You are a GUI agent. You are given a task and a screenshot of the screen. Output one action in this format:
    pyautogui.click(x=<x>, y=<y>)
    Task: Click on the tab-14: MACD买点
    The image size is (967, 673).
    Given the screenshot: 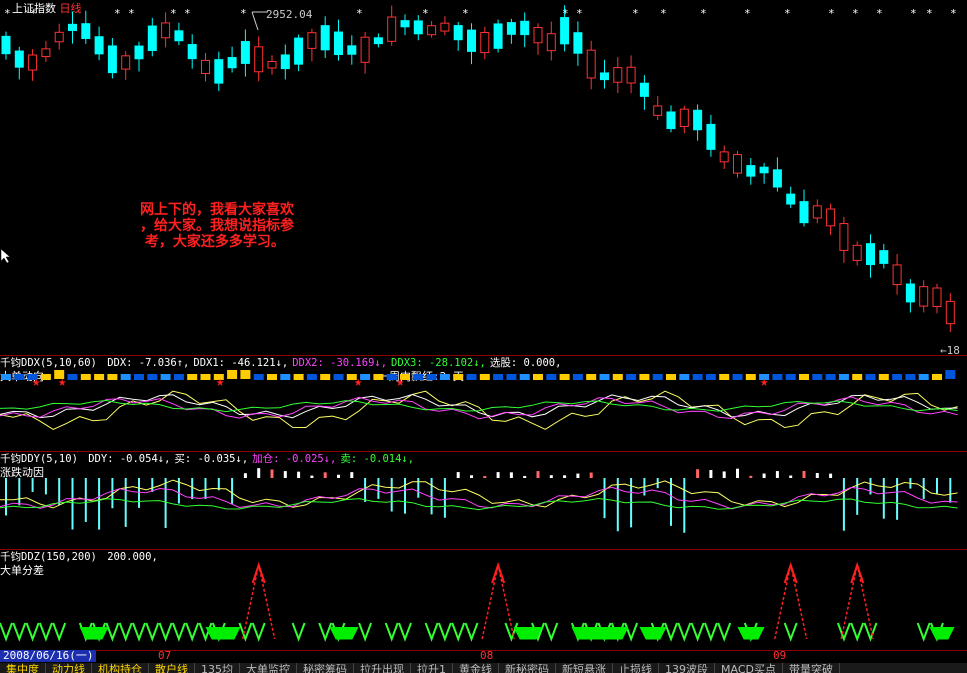 What is the action you would take?
    pyautogui.click(x=749, y=668)
    